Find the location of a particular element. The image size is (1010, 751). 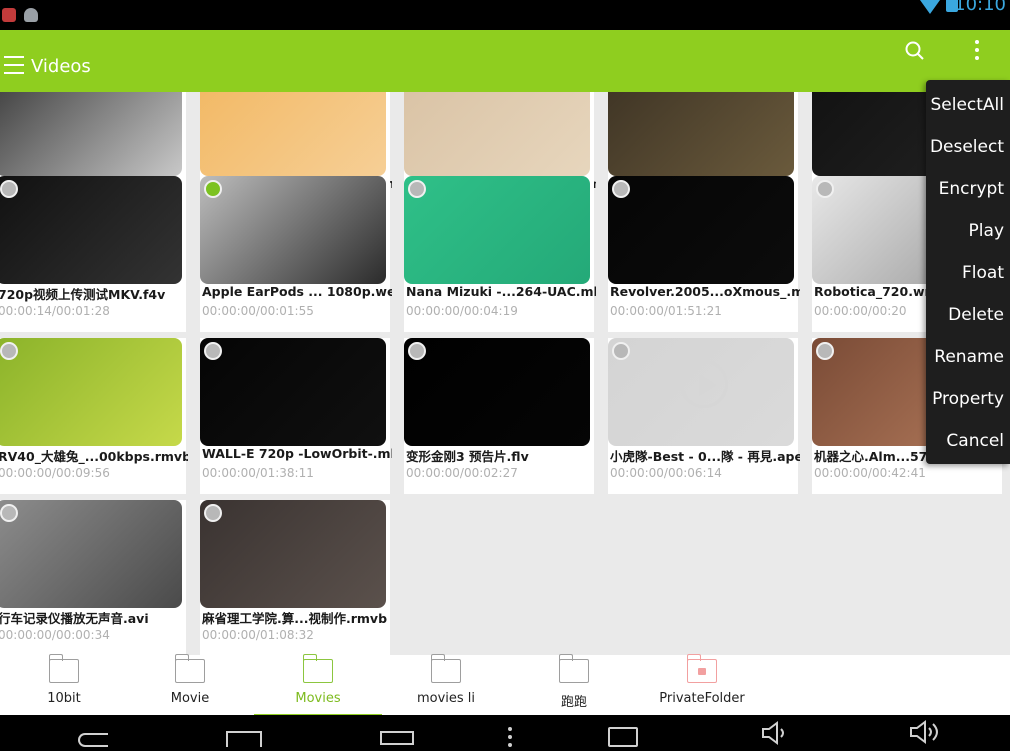

menu-item-deselect: Deselect is located at coordinates (968, 147).